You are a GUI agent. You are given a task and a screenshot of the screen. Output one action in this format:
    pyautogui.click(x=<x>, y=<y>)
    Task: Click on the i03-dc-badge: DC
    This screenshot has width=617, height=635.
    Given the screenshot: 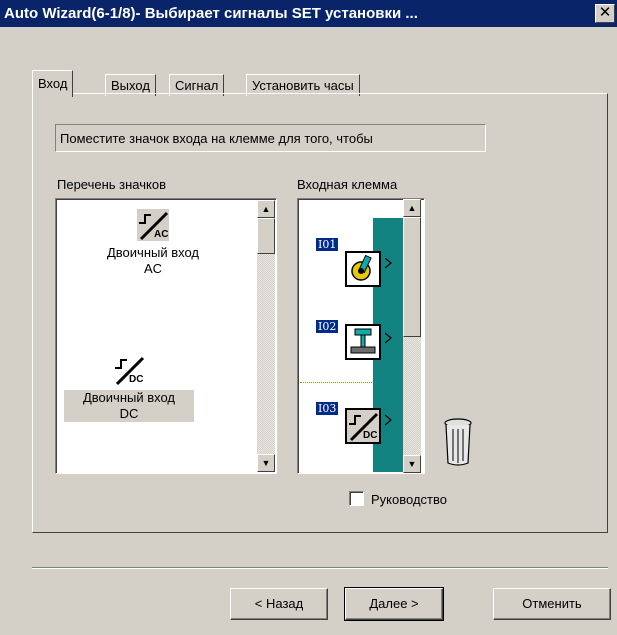 What is the action you would take?
    pyautogui.click(x=370, y=435)
    